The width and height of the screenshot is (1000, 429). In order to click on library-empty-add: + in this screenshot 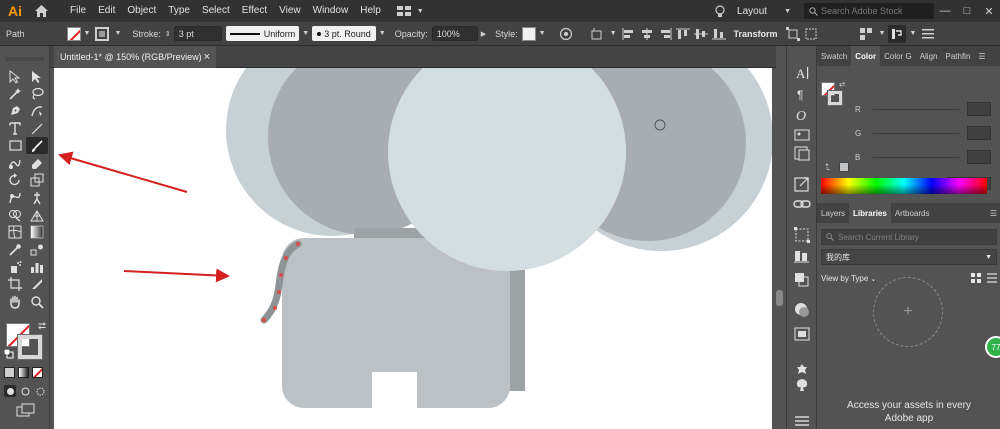, I will do `click(908, 312)`.